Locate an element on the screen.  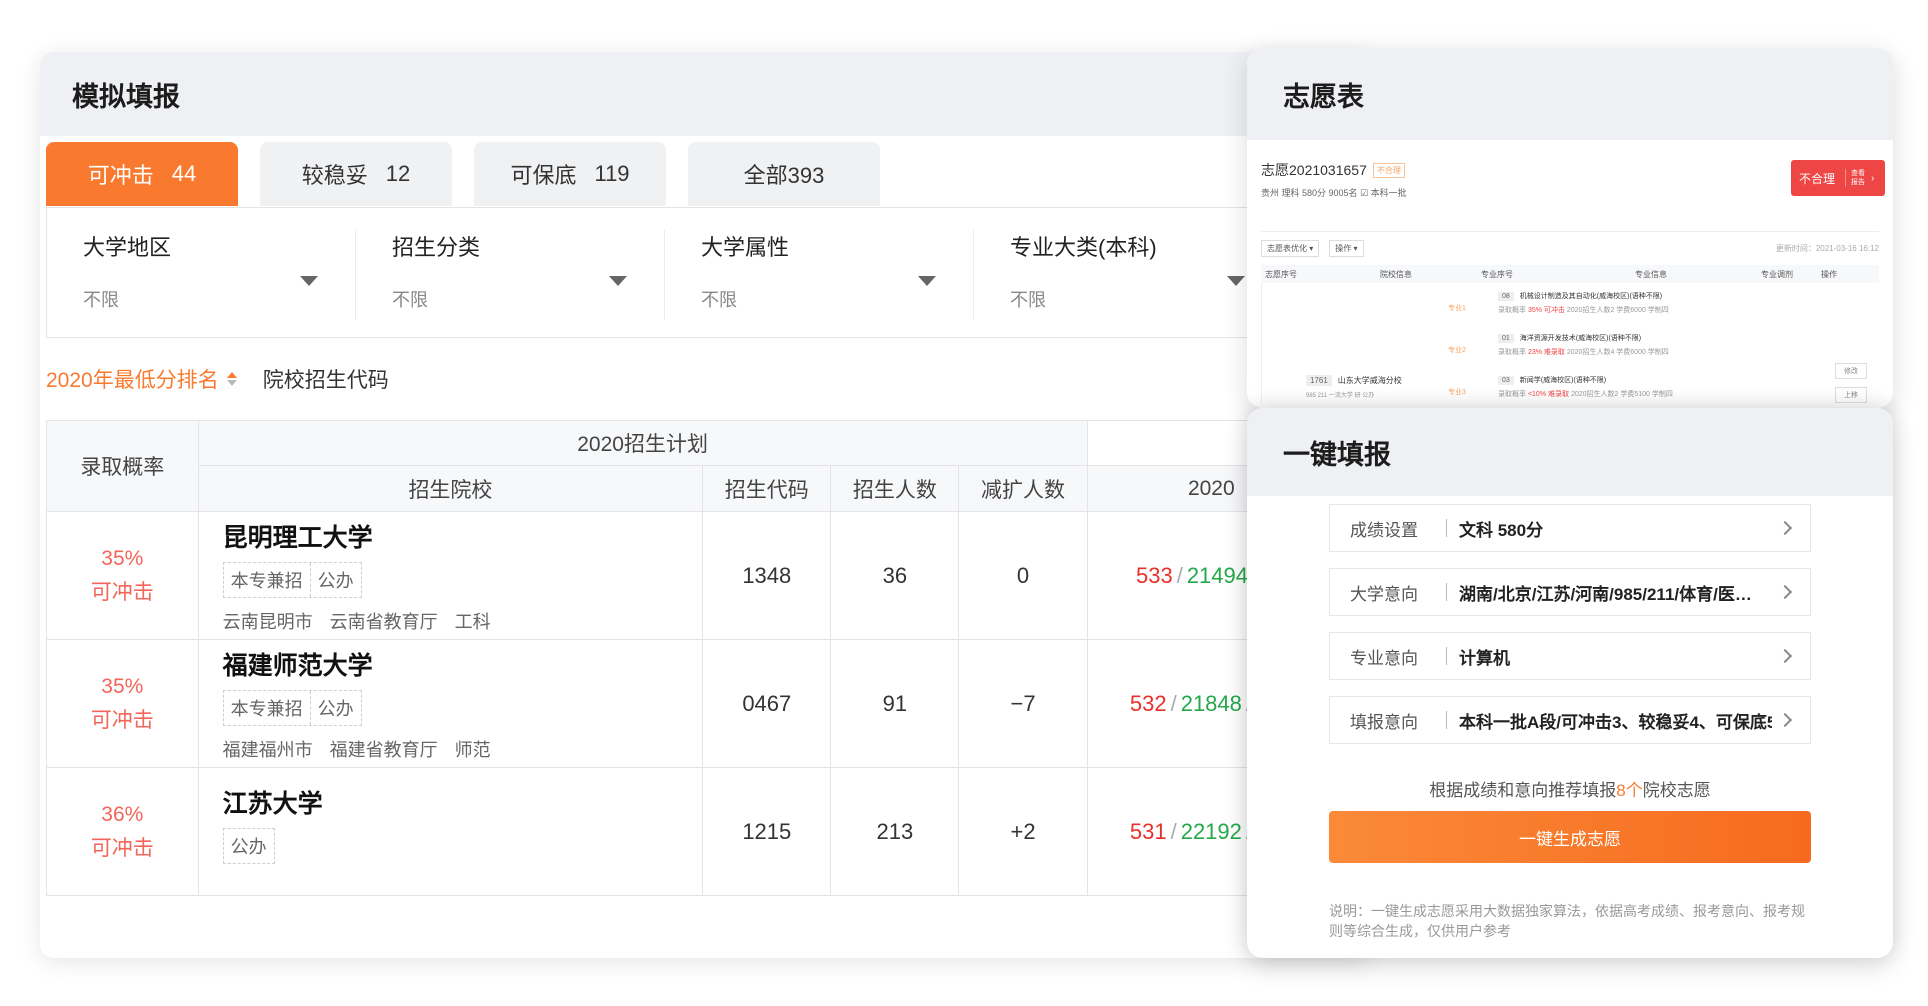
major-prob: 35% is located at coordinates (1534, 310).